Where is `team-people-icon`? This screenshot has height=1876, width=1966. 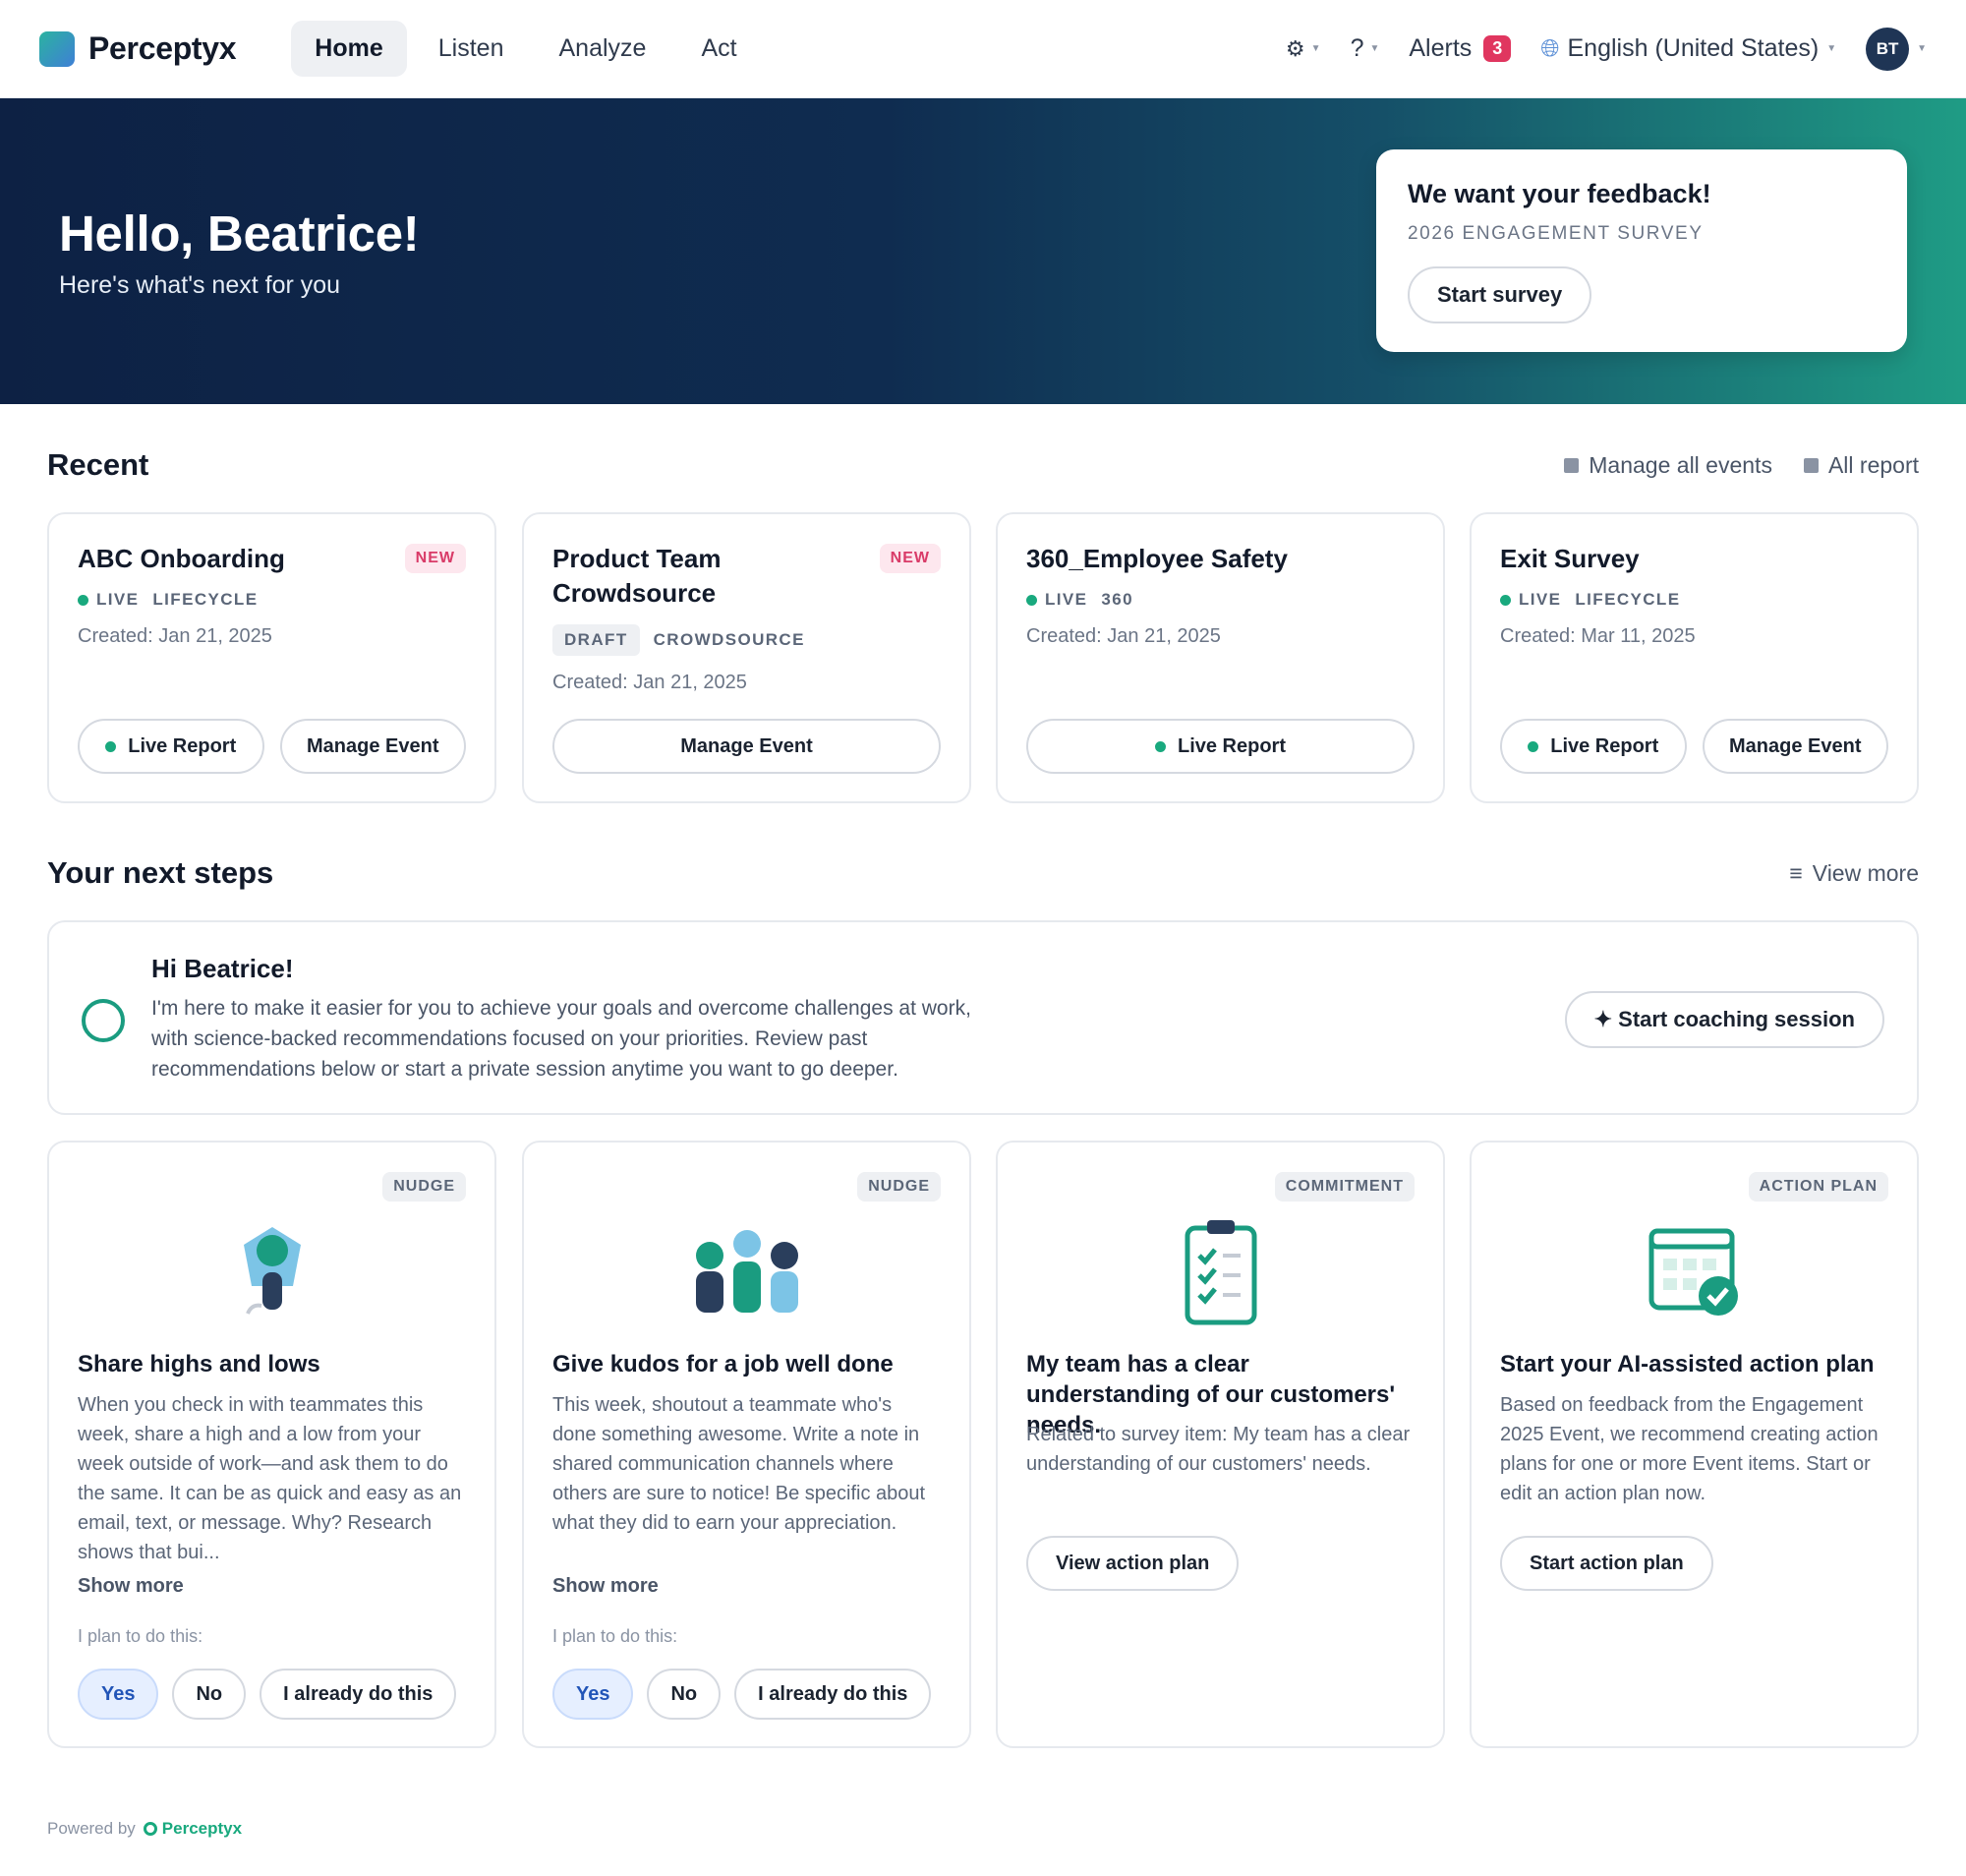
team-people-icon is located at coordinates (747, 1271).